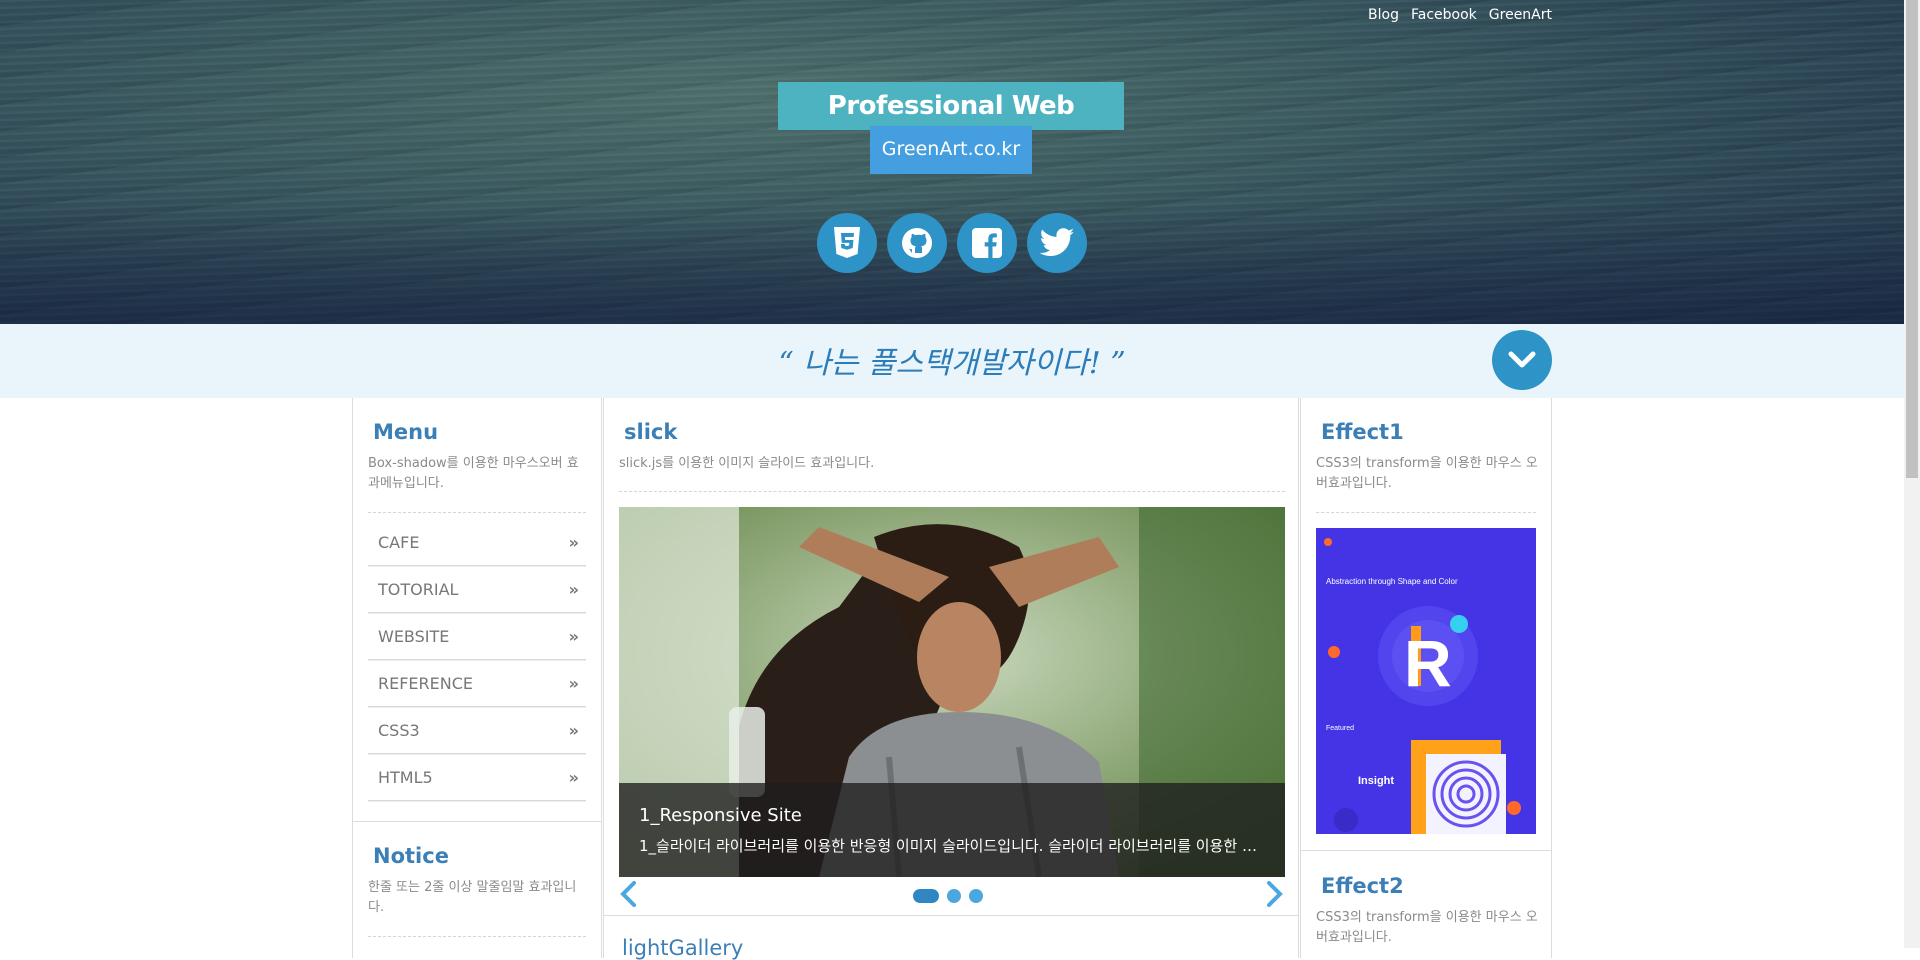 Image resolution: width=1920 pixels, height=960 pixels. What do you see at coordinates (1340, 728) in the screenshot?
I see `poster-featured: Featured` at bounding box center [1340, 728].